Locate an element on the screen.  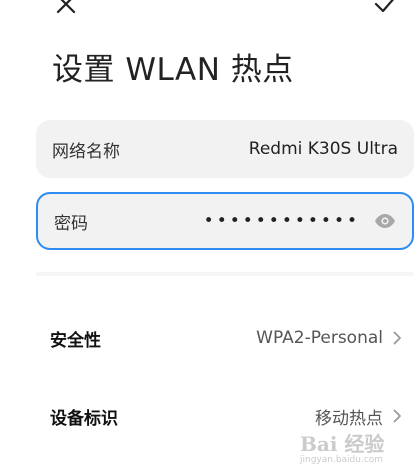
password-value-group: •••••••••••• is located at coordinates (300, 221).